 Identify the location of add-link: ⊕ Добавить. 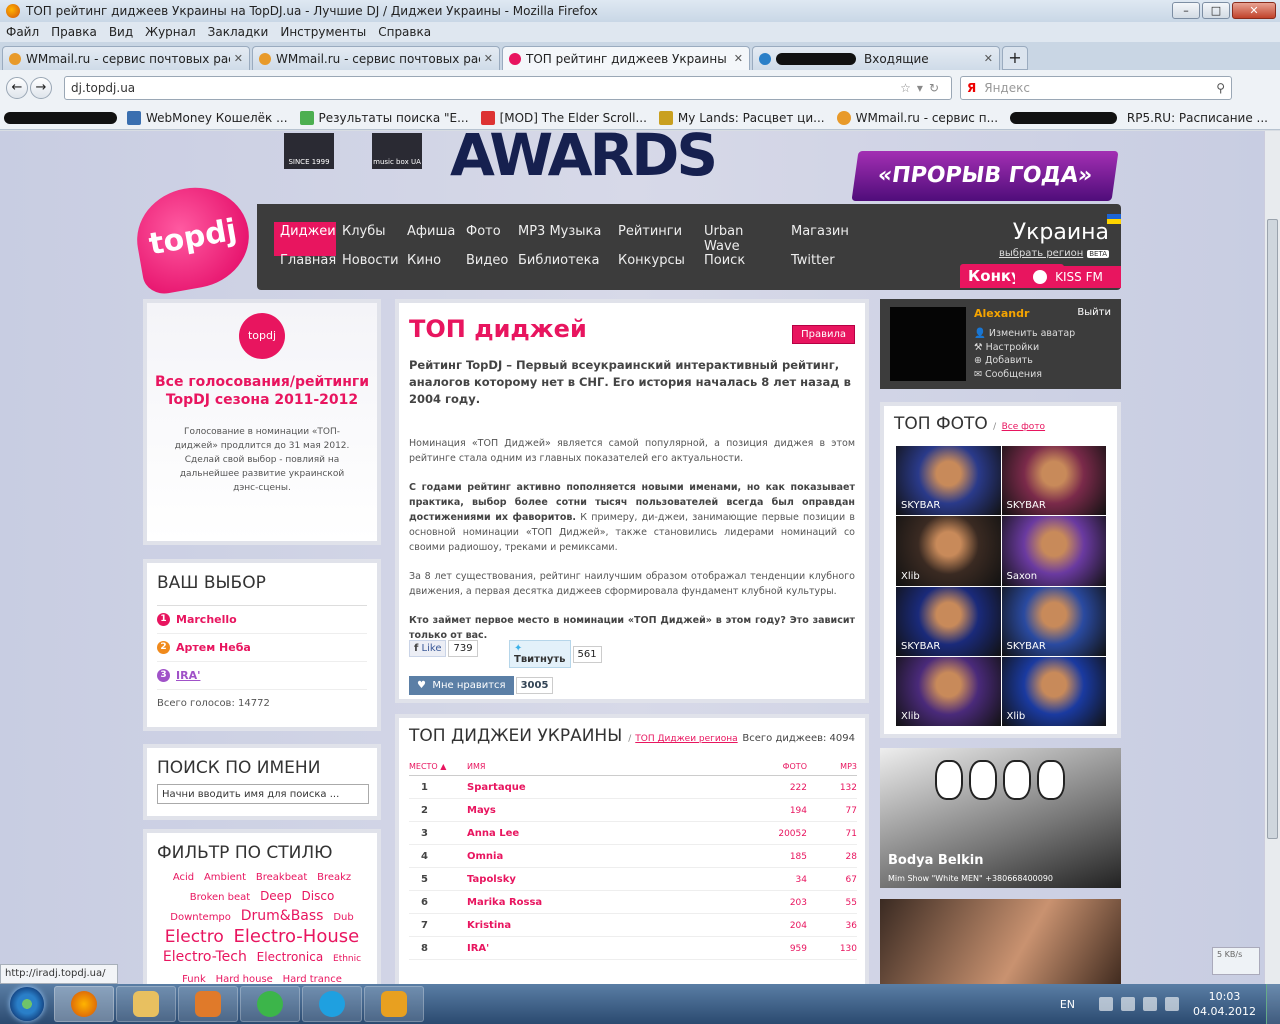
(1024, 361).